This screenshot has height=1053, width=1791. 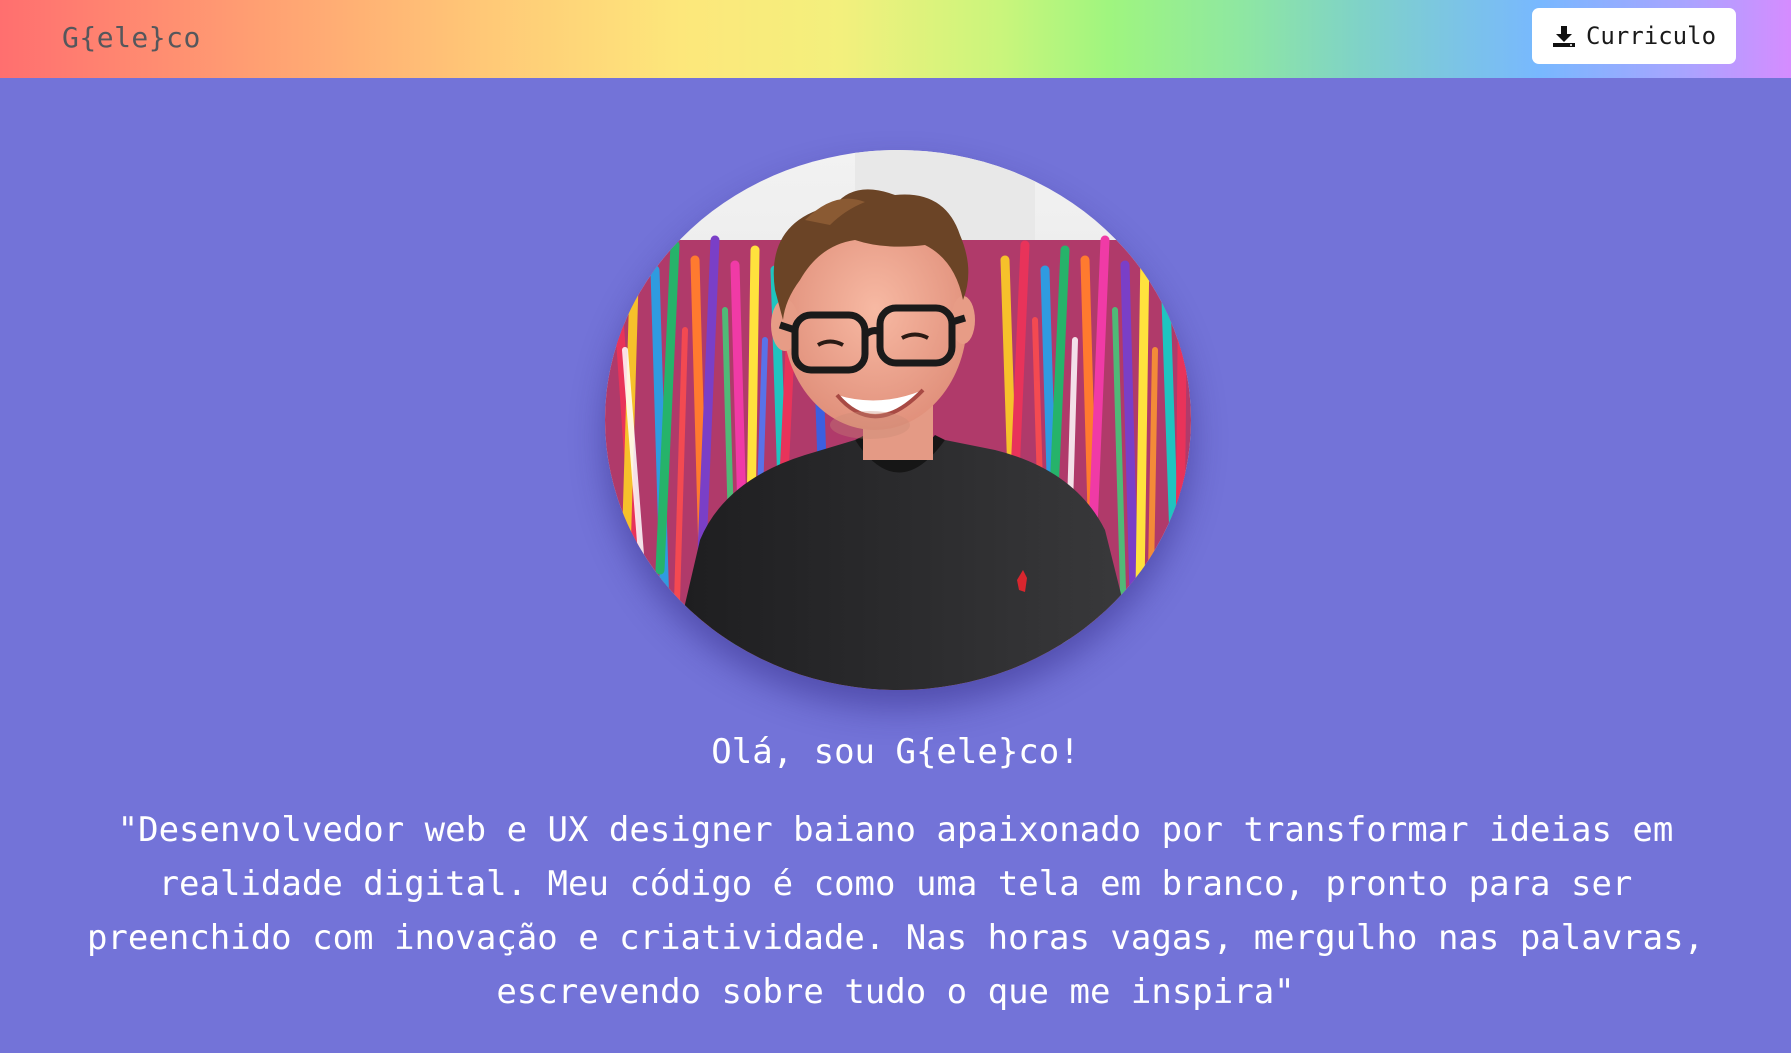 What do you see at coordinates (131, 38) in the screenshot?
I see `brand-logo-link: G{ele}co` at bounding box center [131, 38].